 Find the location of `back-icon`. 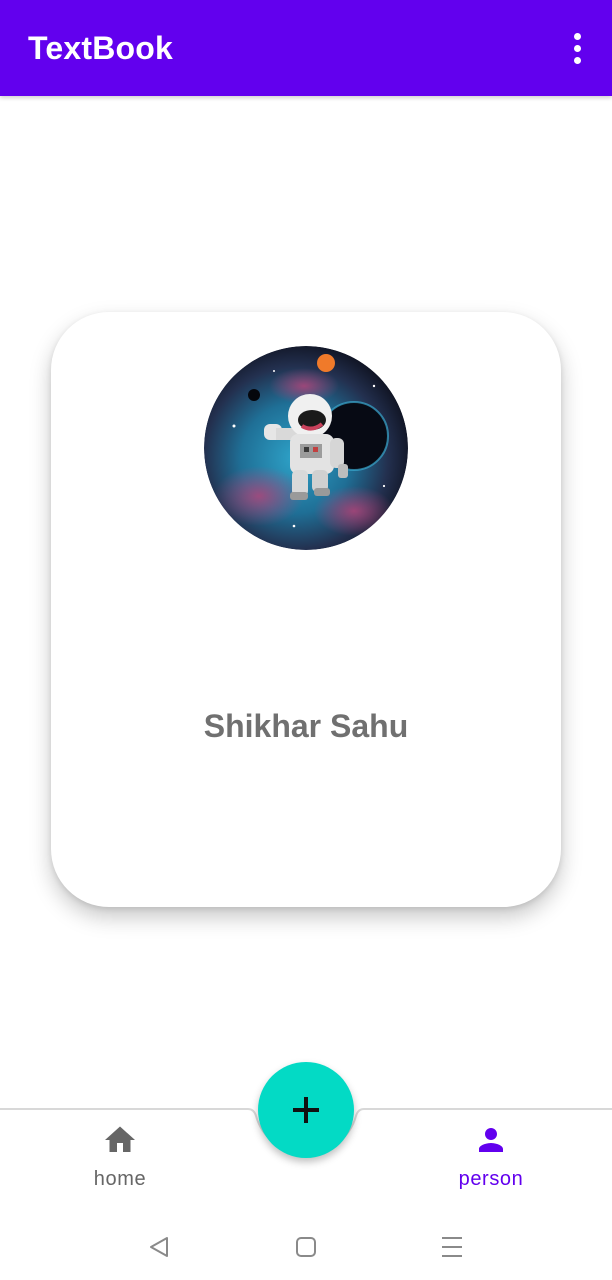

back-icon is located at coordinates (159, 1247).